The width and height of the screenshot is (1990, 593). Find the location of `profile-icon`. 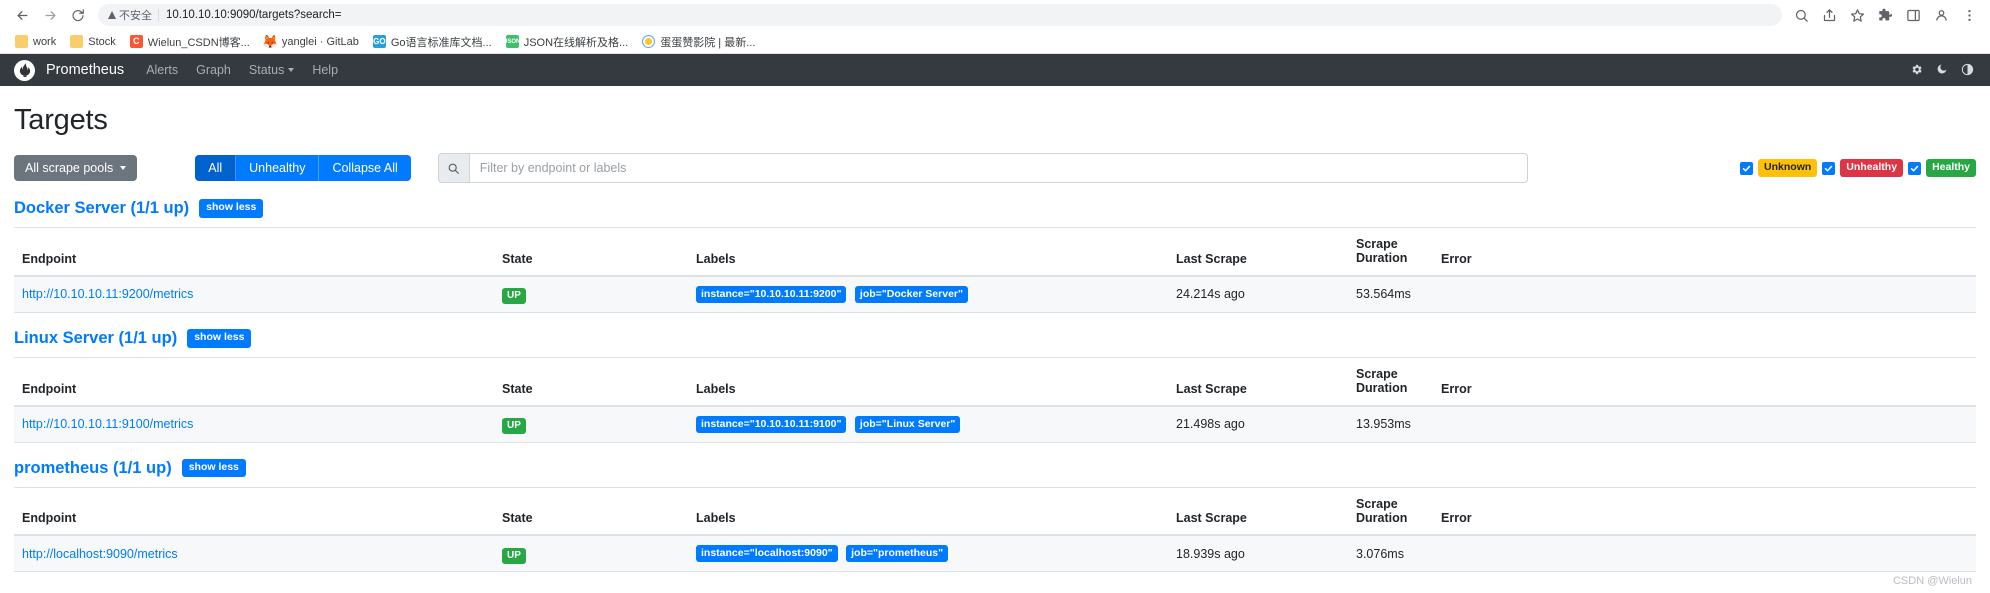

profile-icon is located at coordinates (1941, 15).